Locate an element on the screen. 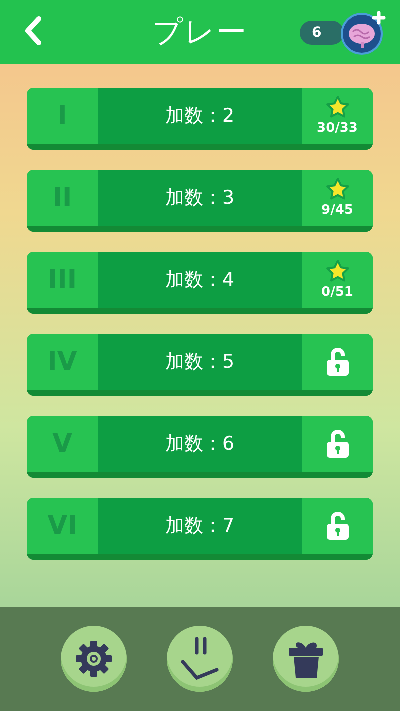 This screenshot has height=711, width=400. screen-title: プレー is located at coordinates (200, 33).